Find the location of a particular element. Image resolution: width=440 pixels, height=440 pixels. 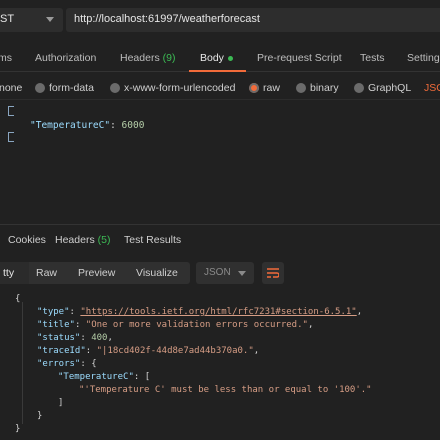

url-input: http://localhost:61997/weatherforecast is located at coordinates (253, 20).